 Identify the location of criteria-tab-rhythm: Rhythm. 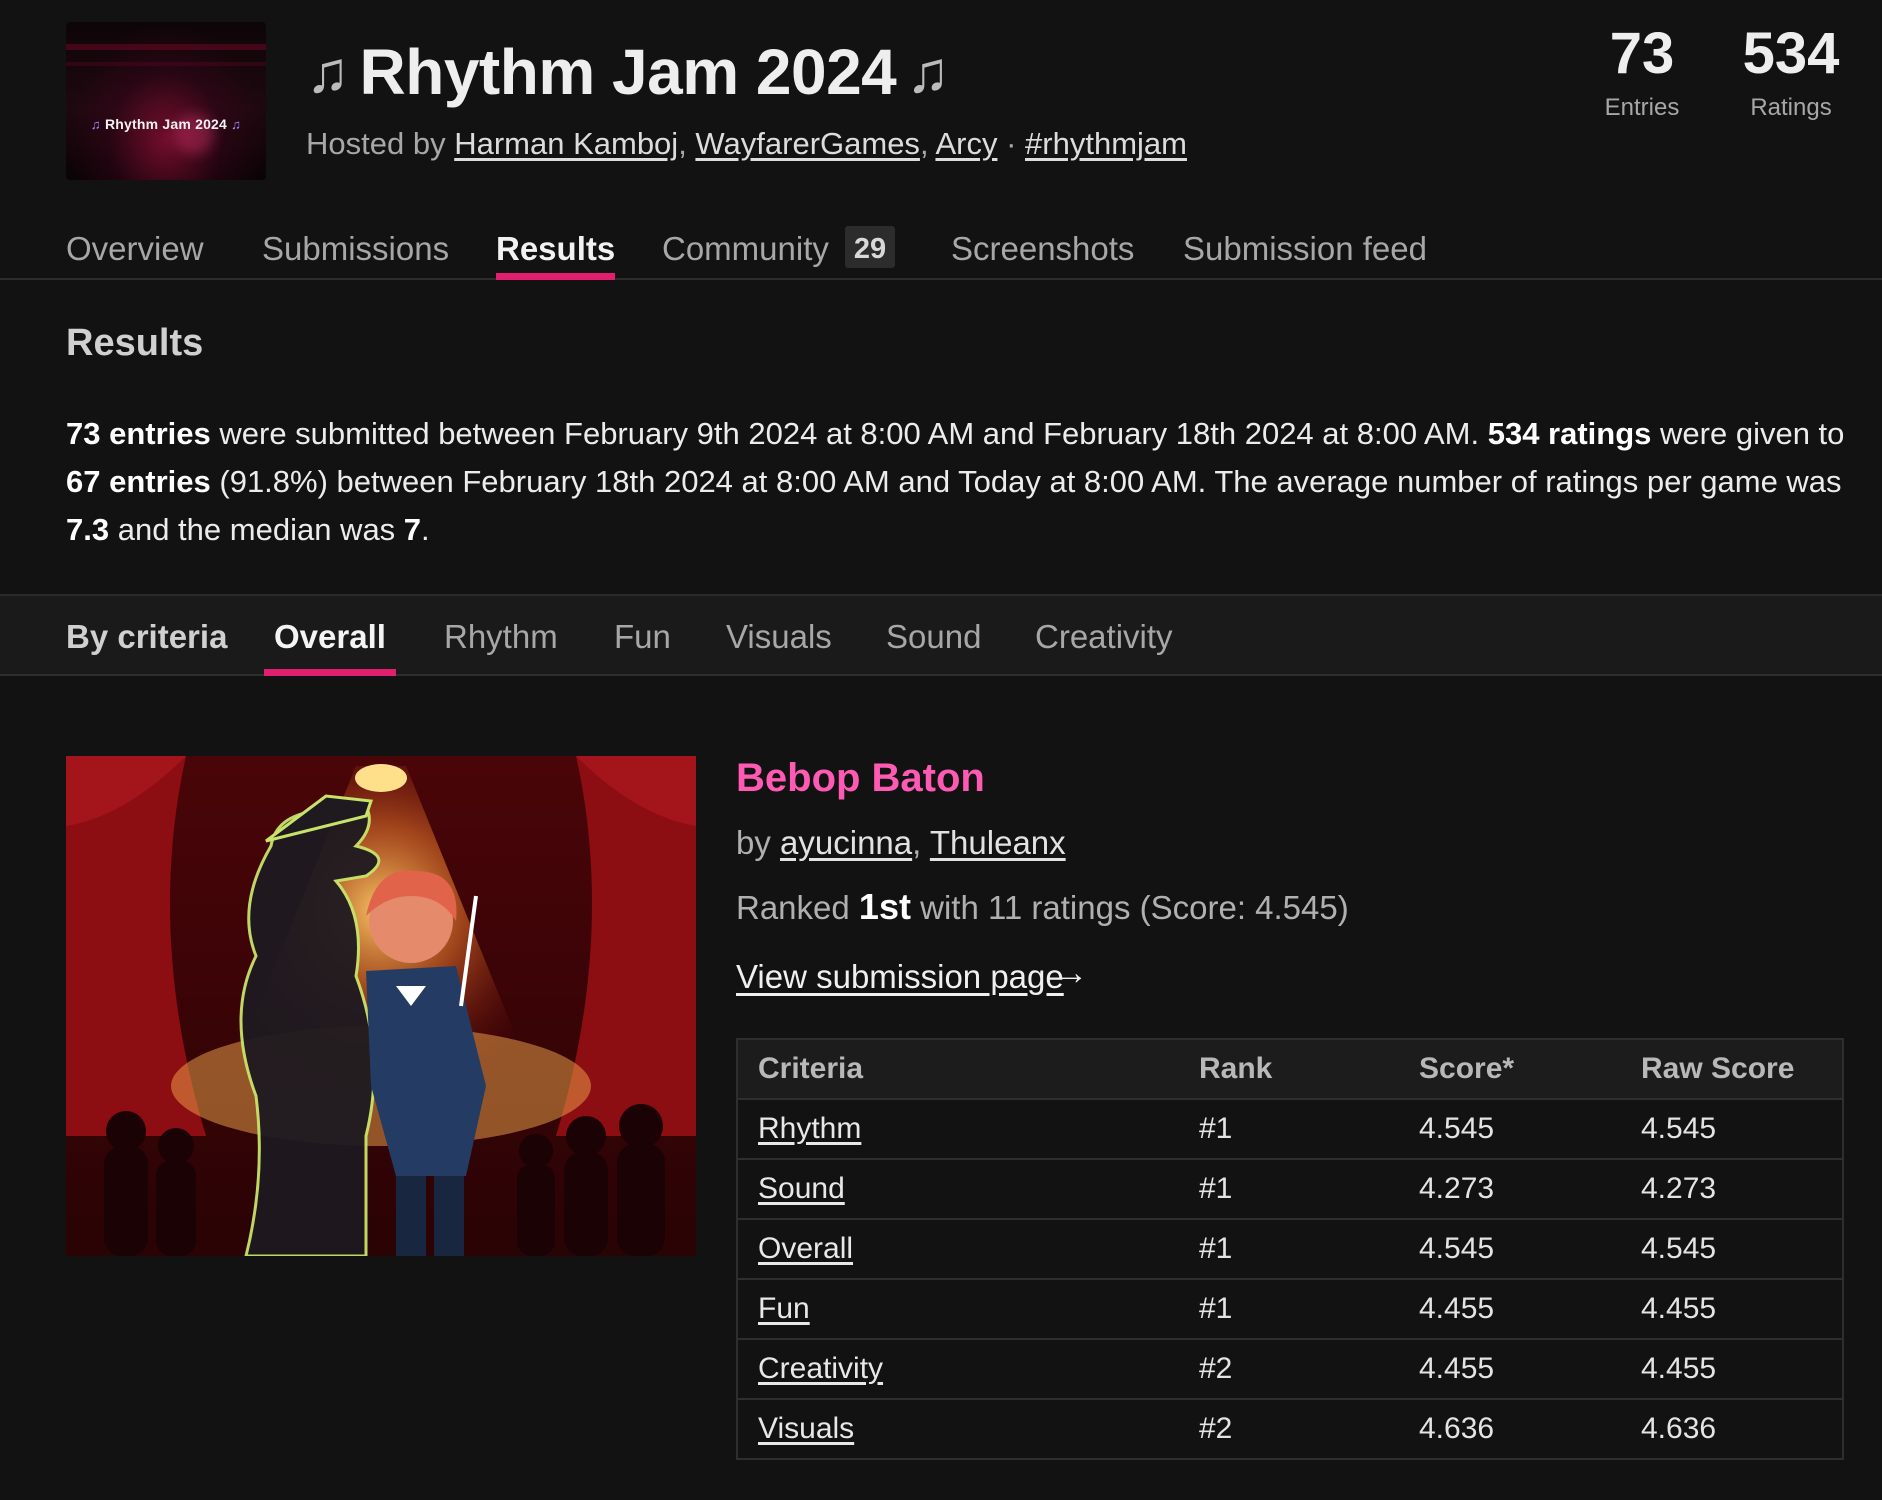
(501, 647).